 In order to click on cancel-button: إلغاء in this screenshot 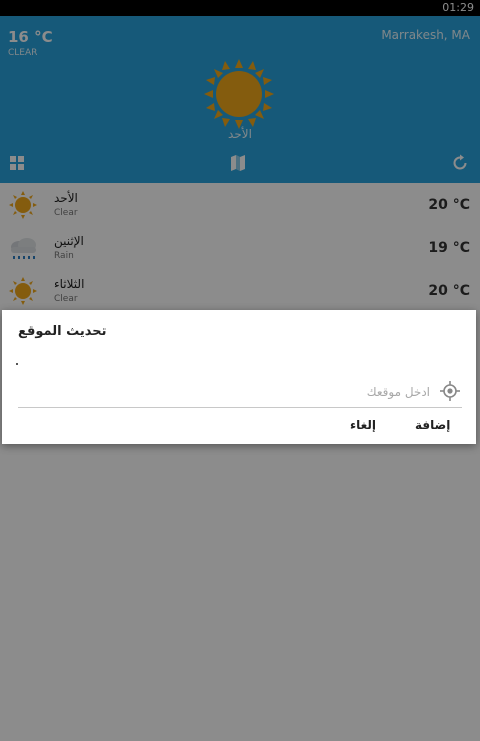, I will do `click(363, 425)`.